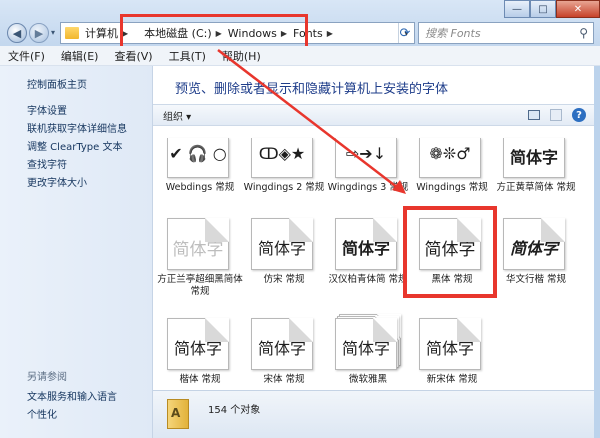 The image size is (600, 438). What do you see at coordinates (450, 158) in the screenshot?
I see `font-file-icon: ❁❊♂` at bounding box center [450, 158].